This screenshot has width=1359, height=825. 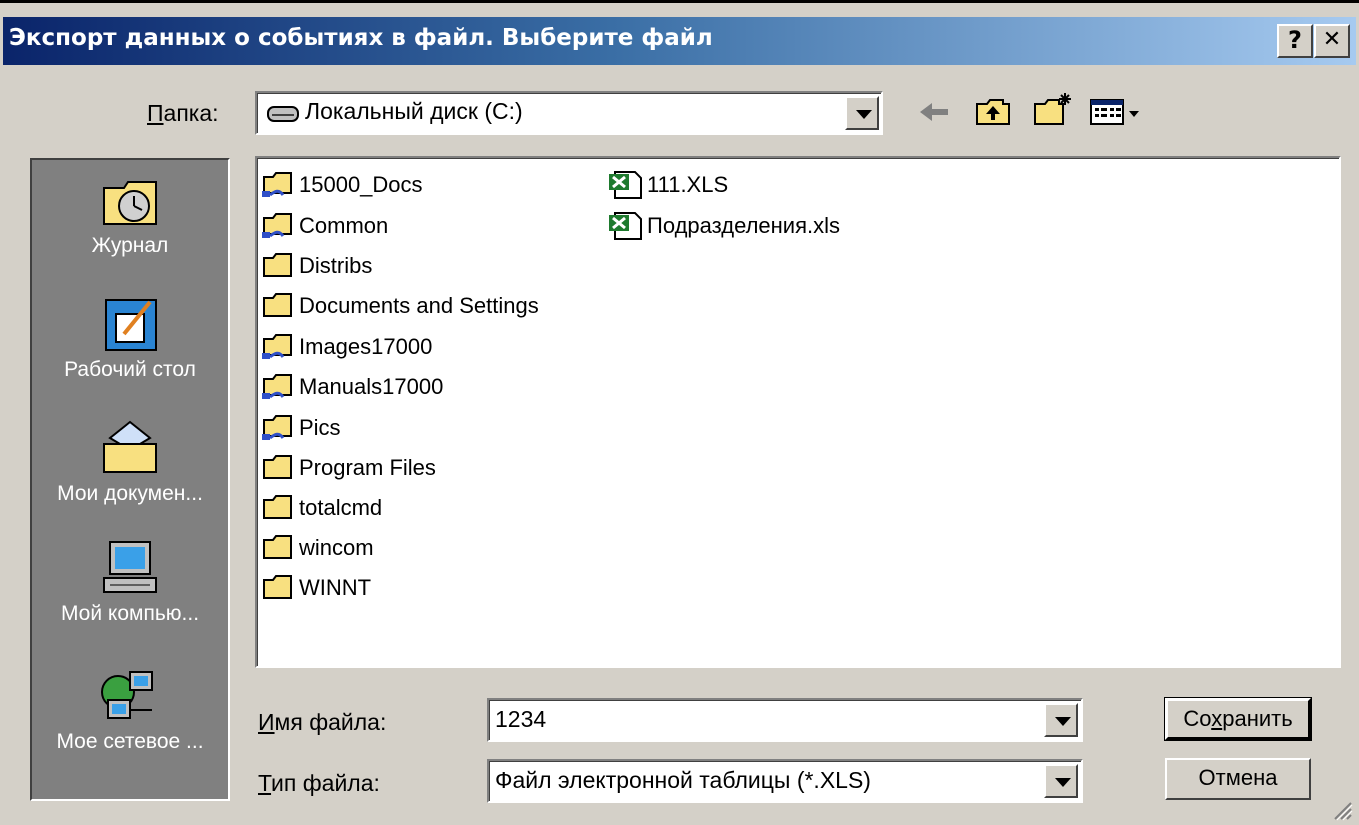 I want to click on list-item: wincom, so click(x=317, y=548).